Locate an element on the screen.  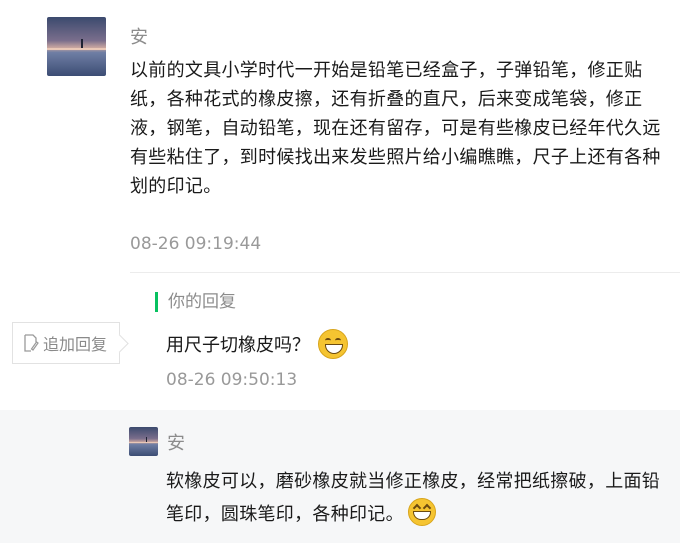
divider is located at coordinates (405, 272).